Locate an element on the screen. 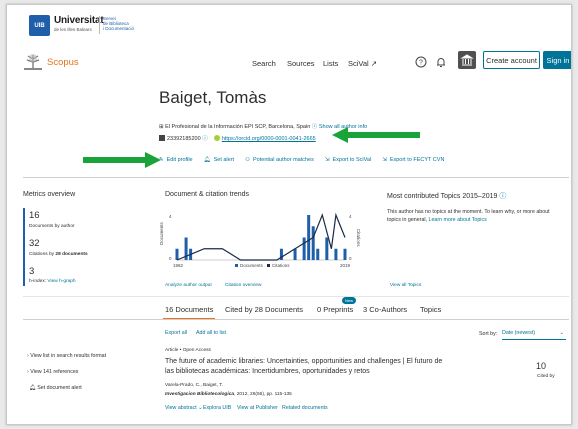 The width and height of the screenshot is (578, 429). annotation-arrow-orcid is located at coordinates (376, 135).